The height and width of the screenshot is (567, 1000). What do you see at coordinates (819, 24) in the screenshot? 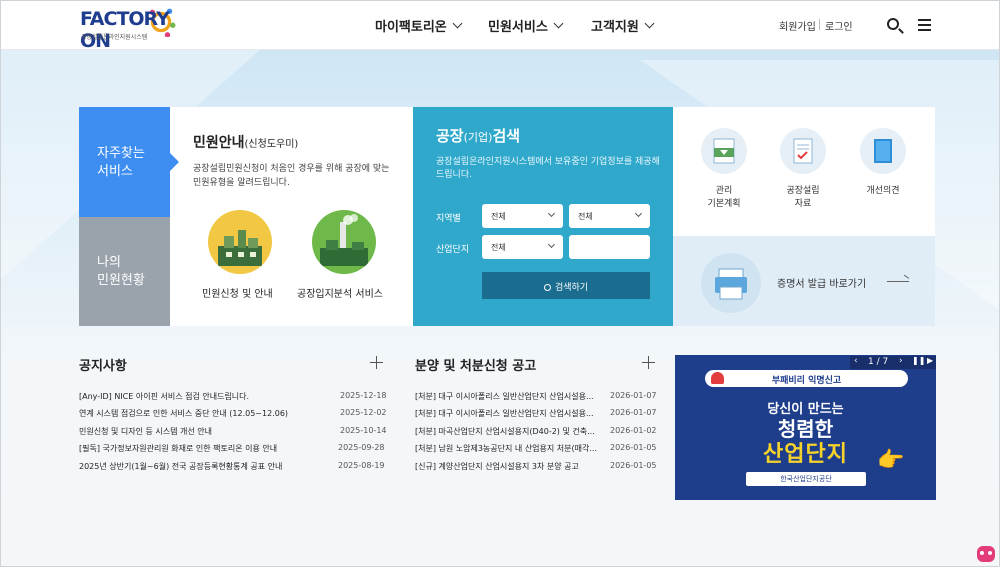
I see `util-divider` at bounding box center [819, 24].